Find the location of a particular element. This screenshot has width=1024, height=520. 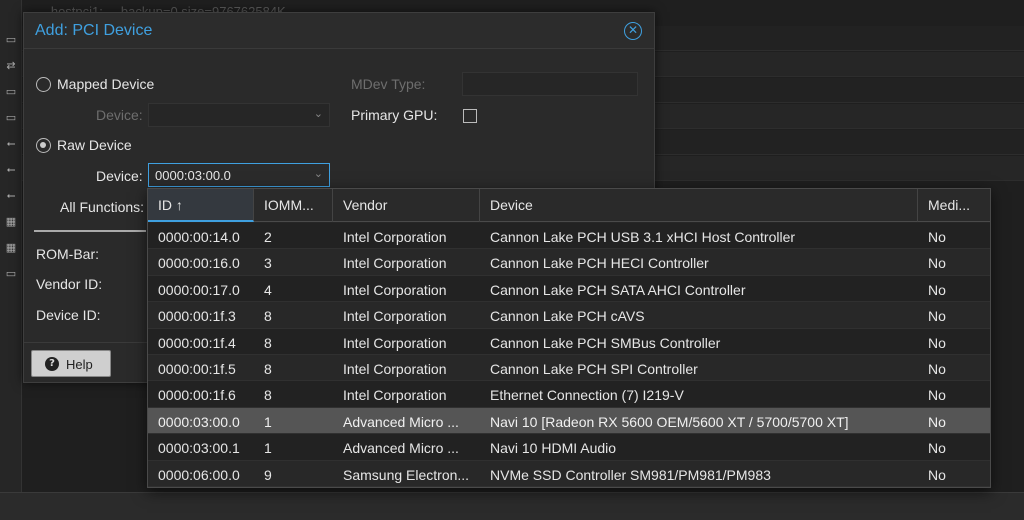

column-header-vendor: Vendor is located at coordinates (406, 205).